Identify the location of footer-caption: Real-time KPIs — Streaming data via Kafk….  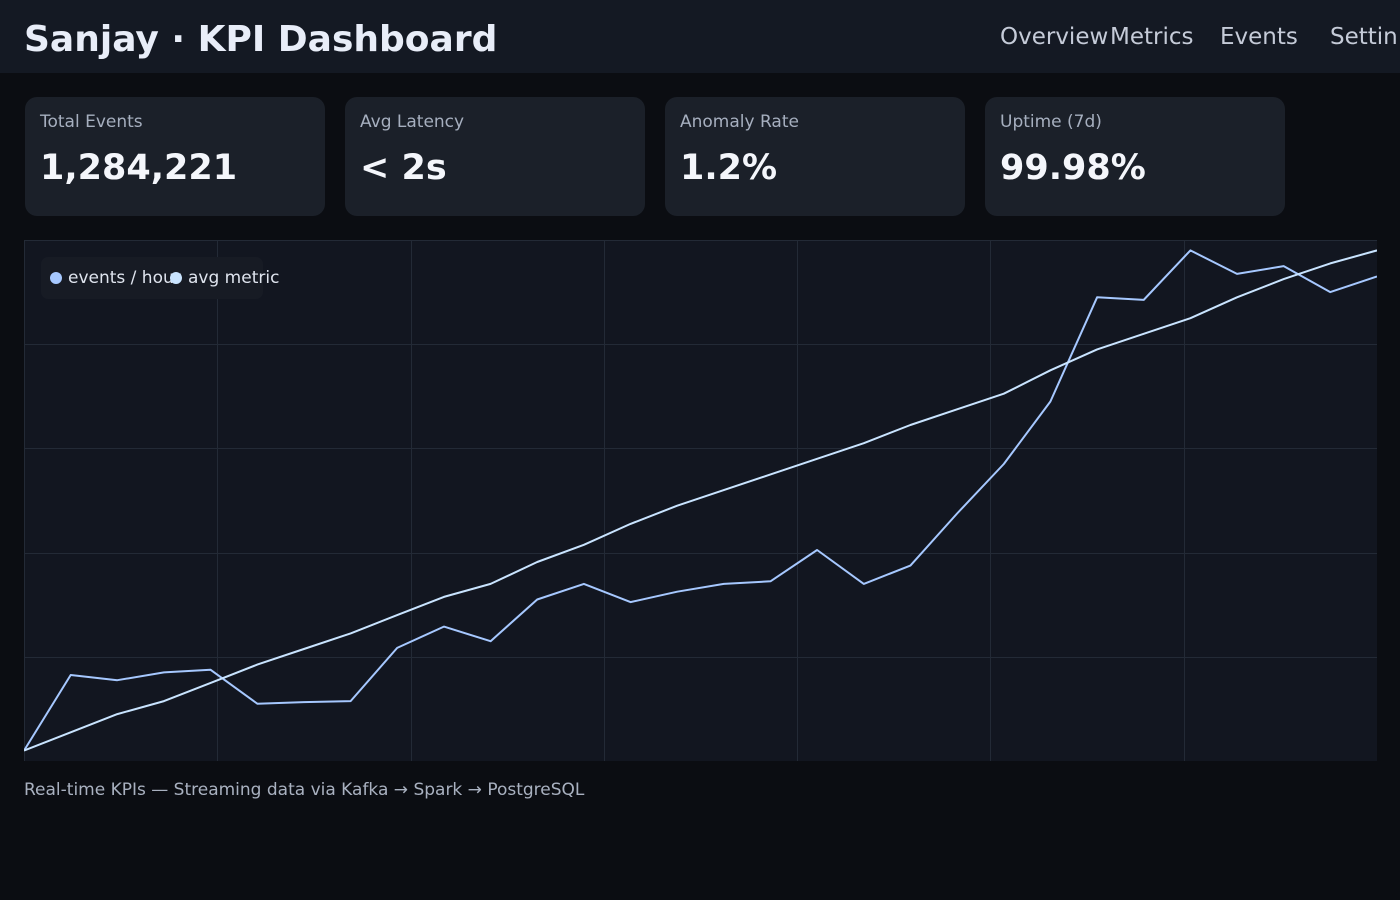
(304, 790).